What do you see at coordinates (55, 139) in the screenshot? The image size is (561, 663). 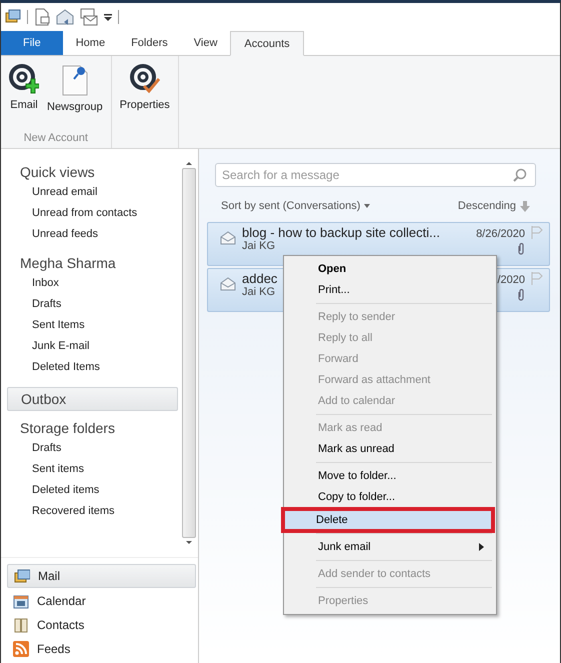 I see `group-label: New Account` at bounding box center [55, 139].